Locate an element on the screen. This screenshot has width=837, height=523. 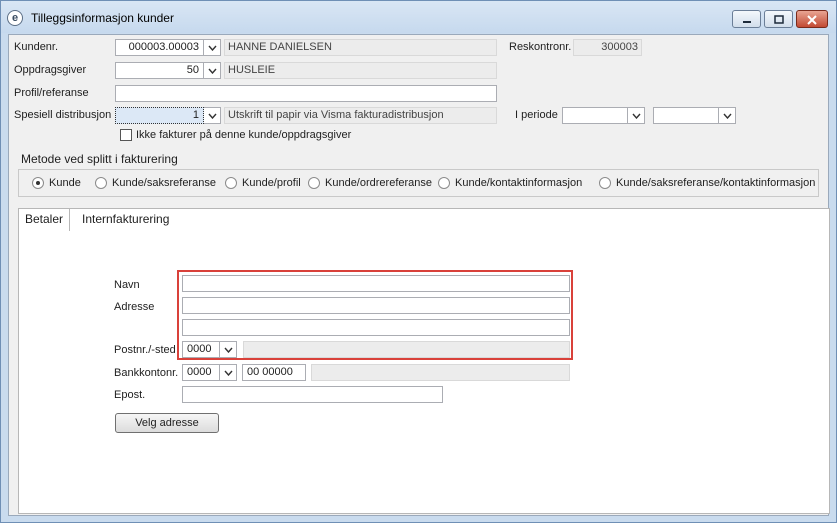
radio-kunde-saksreferanse is located at coordinates (101, 183).